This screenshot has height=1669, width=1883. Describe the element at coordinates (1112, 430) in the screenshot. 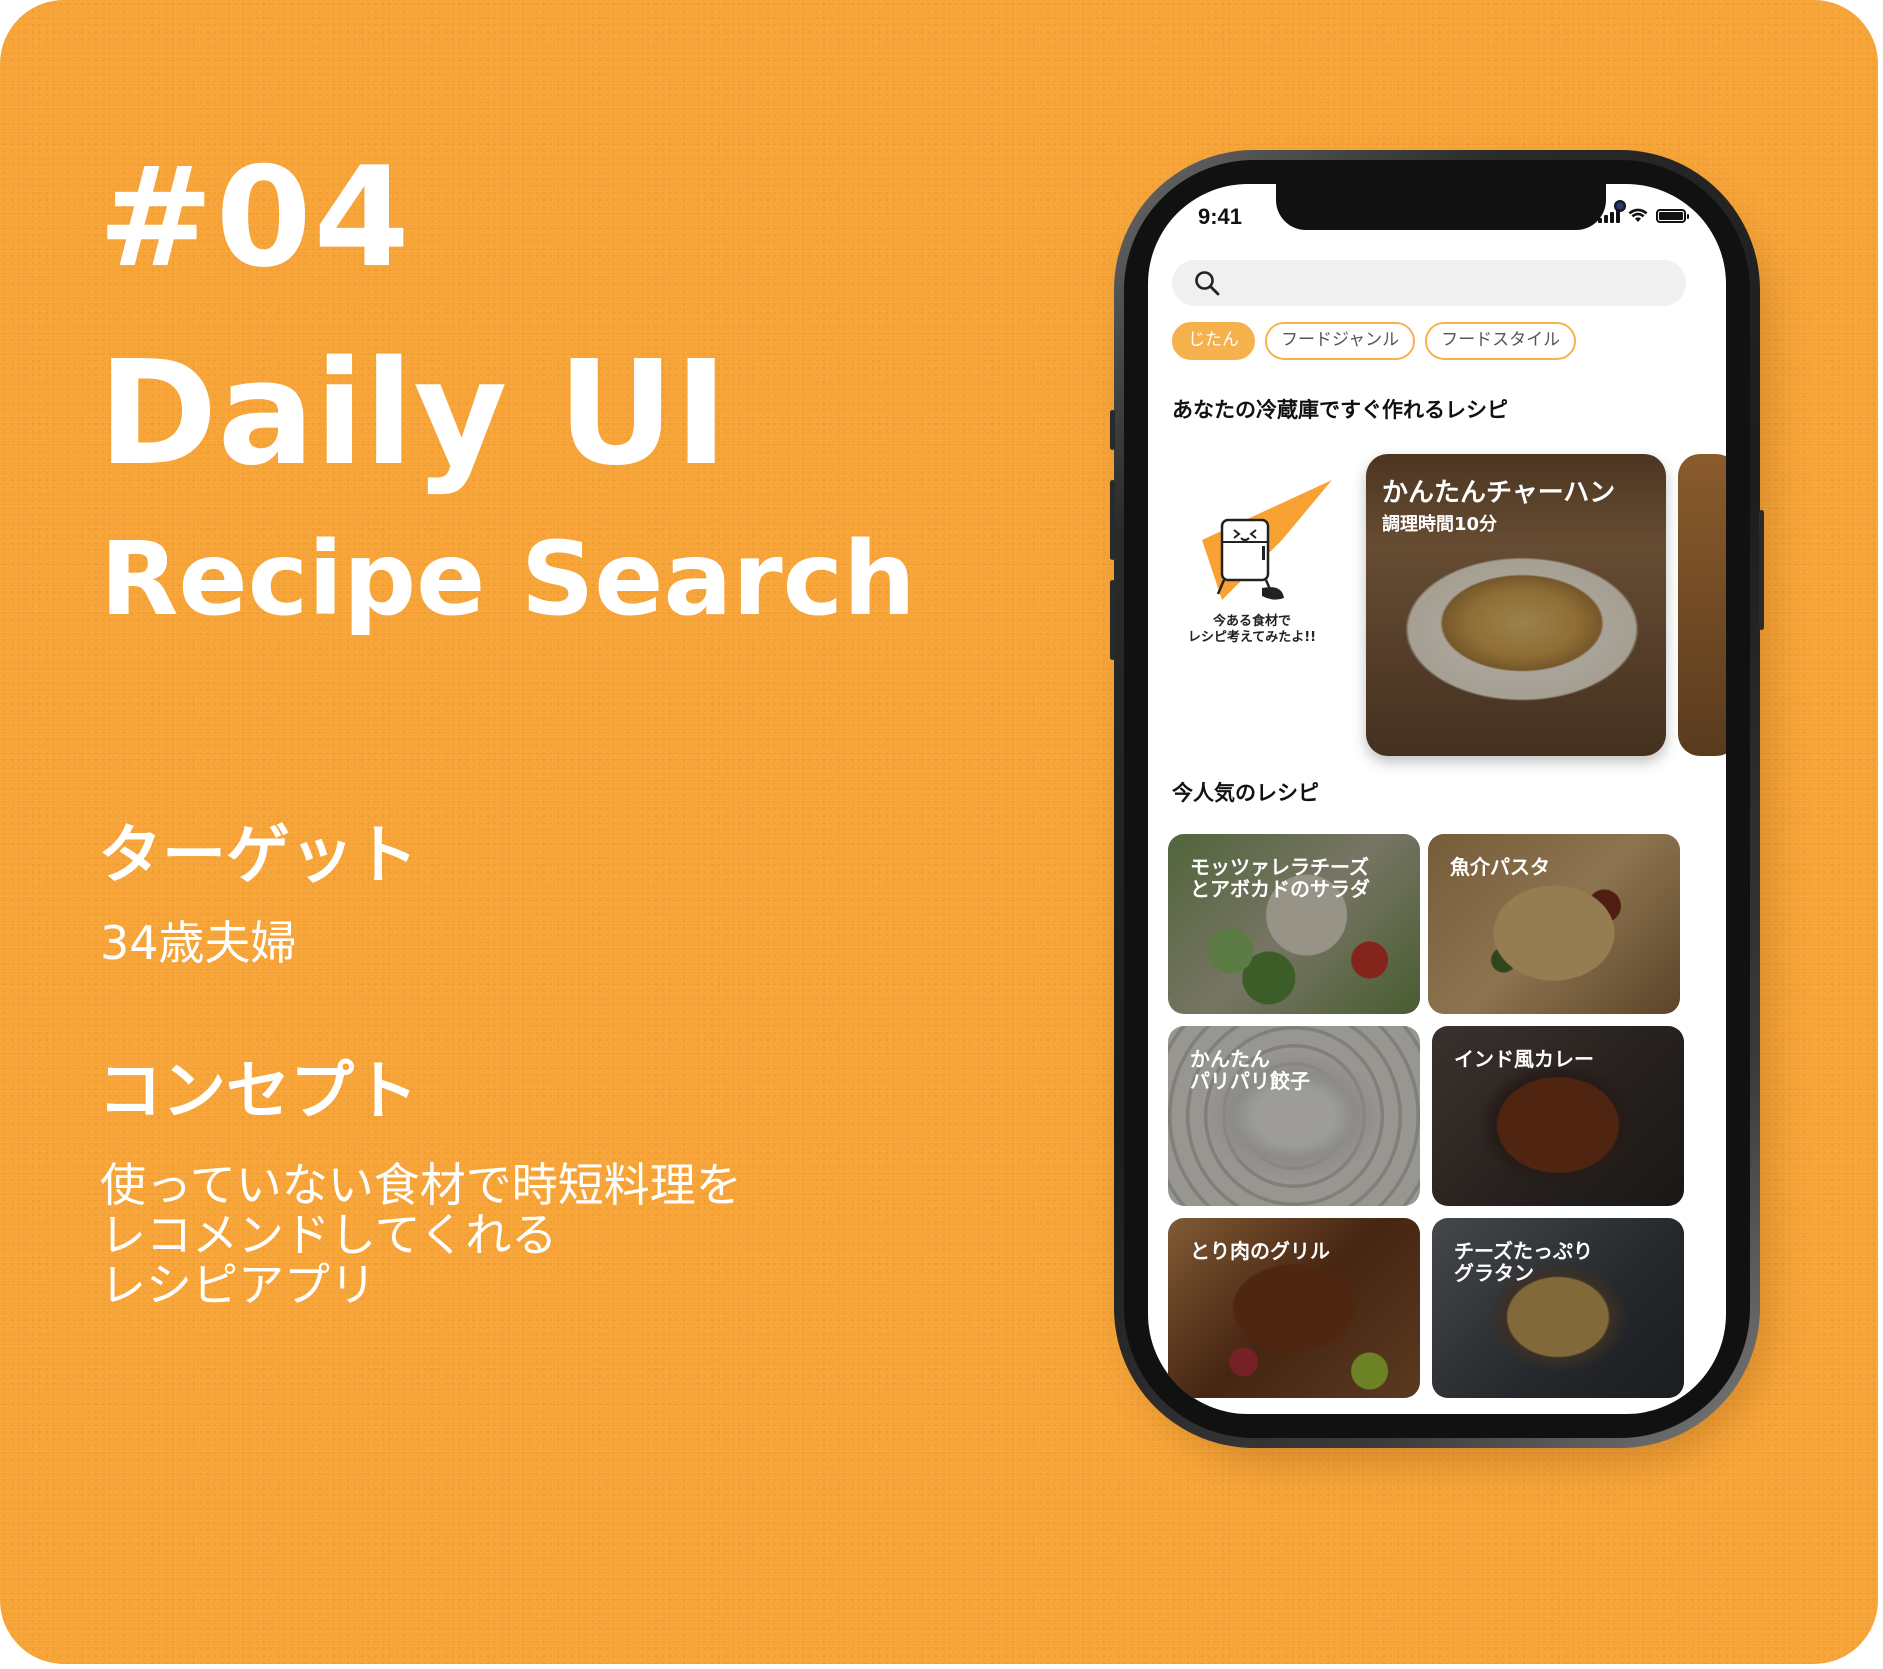

I see `mute-switch` at that location.